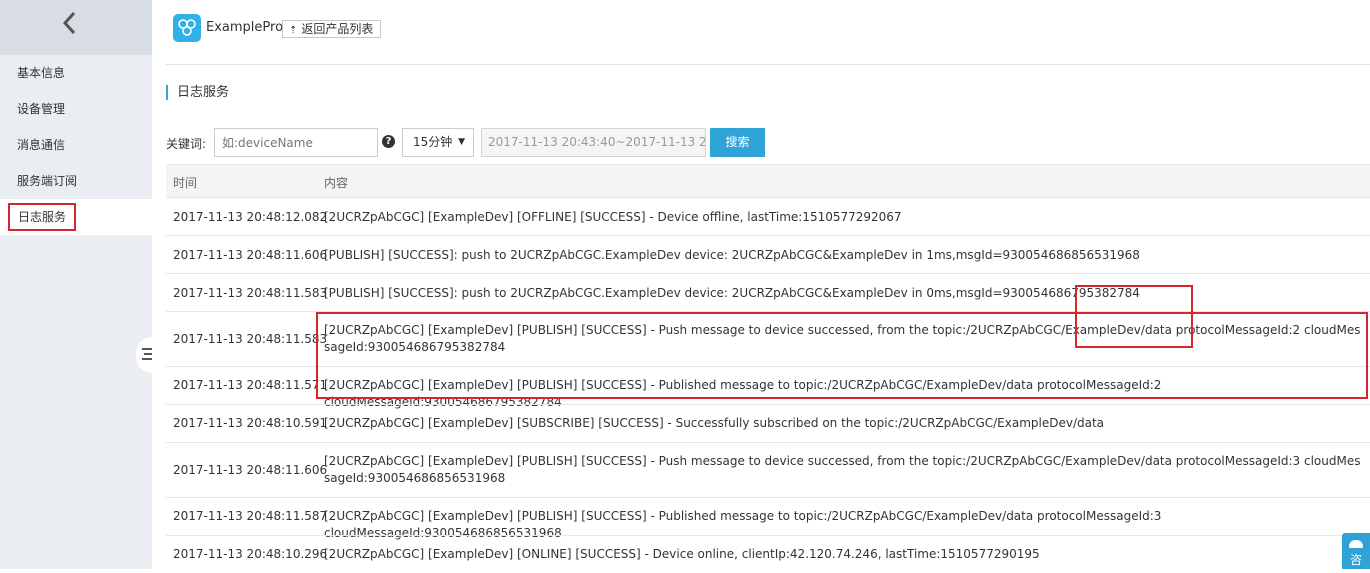  Describe the element at coordinates (42, 217) in the screenshot. I see `sidebar-item-label: 日志服务` at that location.